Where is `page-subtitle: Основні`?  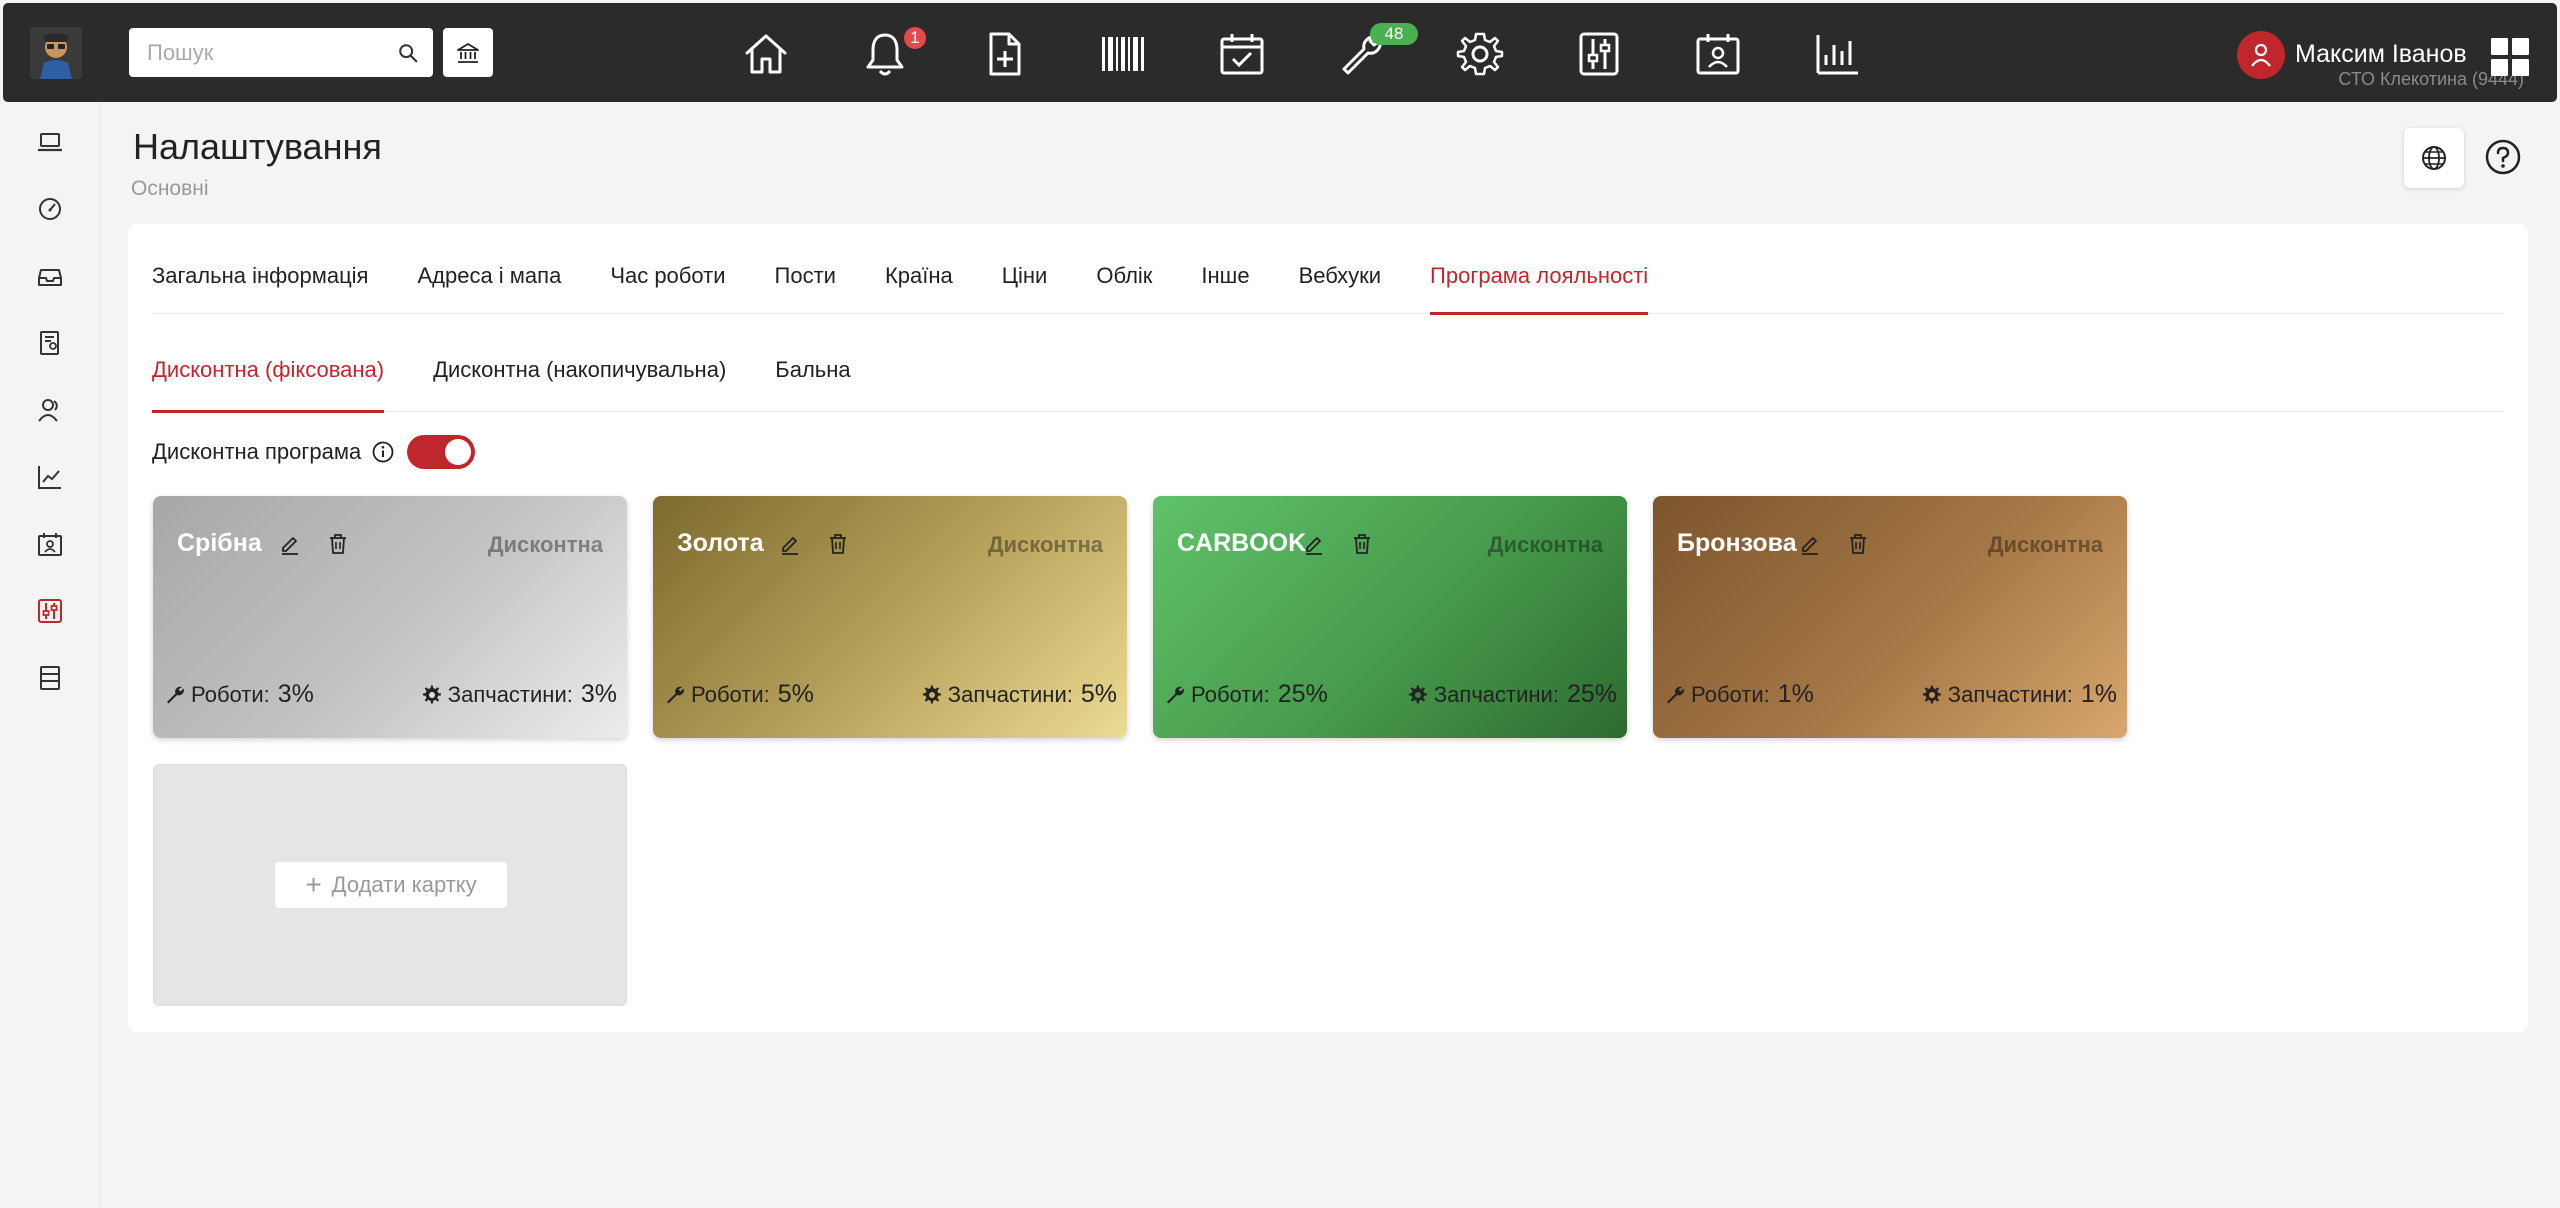 page-subtitle: Основні is located at coordinates (170, 188).